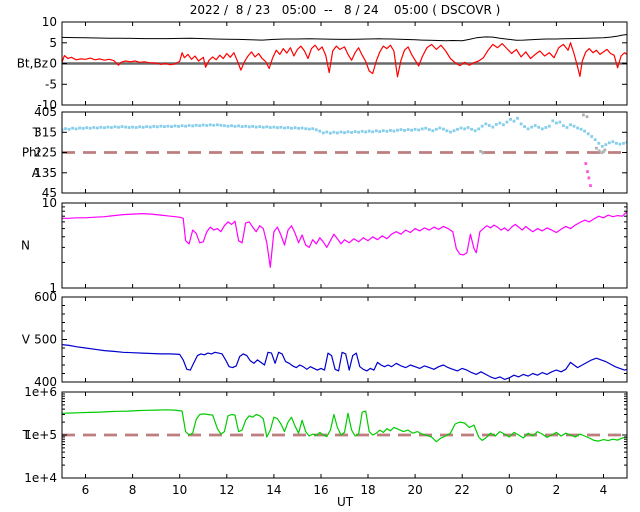  What do you see at coordinates (344, 60) in the screenshot?
I see `series-Bz` at bounding box center [344, 60].